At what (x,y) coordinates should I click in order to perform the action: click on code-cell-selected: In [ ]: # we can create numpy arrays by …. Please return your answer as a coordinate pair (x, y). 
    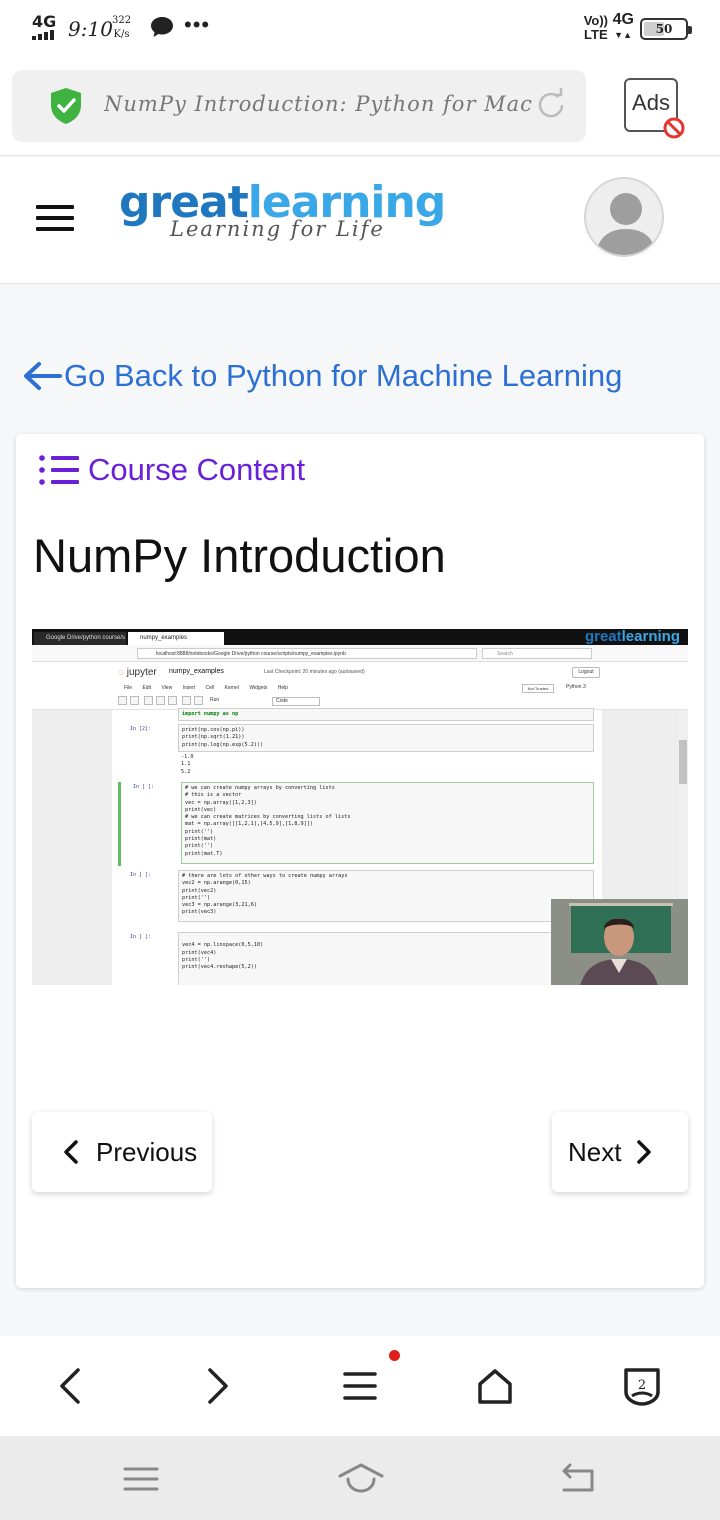
    Looking at the image, I should click on (356, 824).